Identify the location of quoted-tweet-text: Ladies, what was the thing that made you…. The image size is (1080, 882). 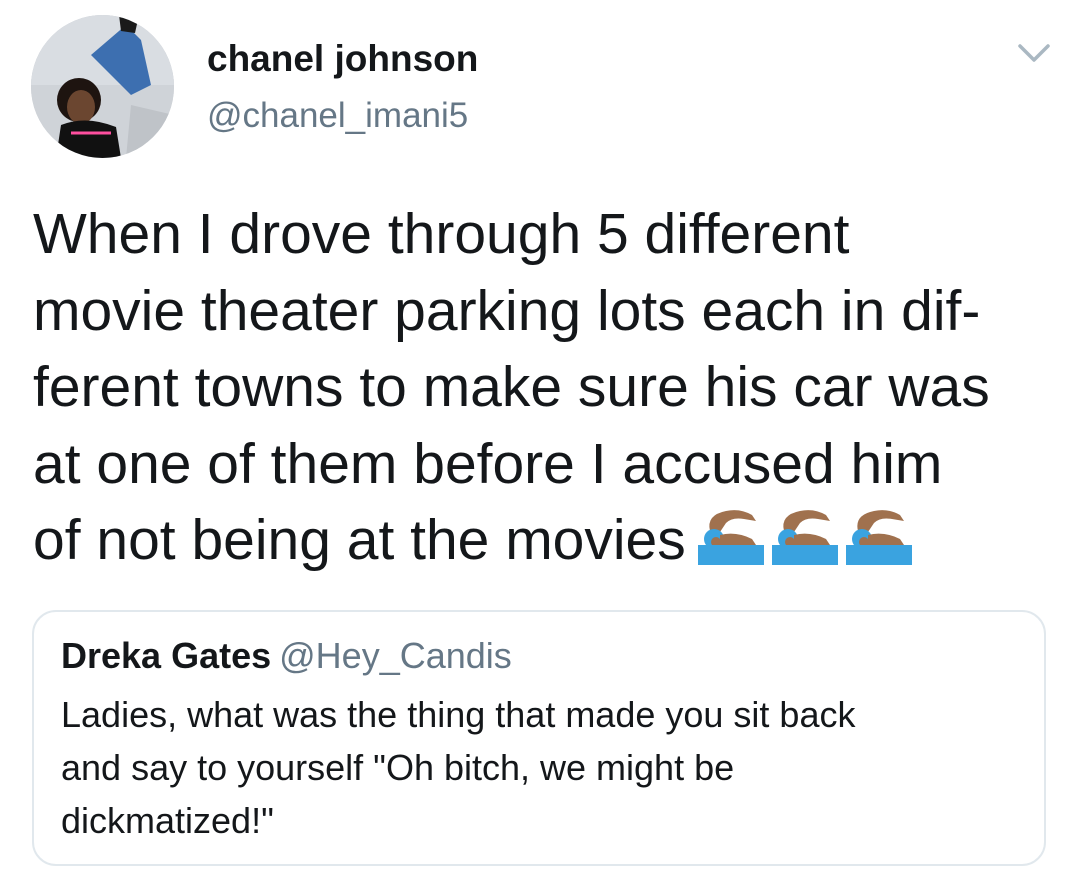
(458, 767).